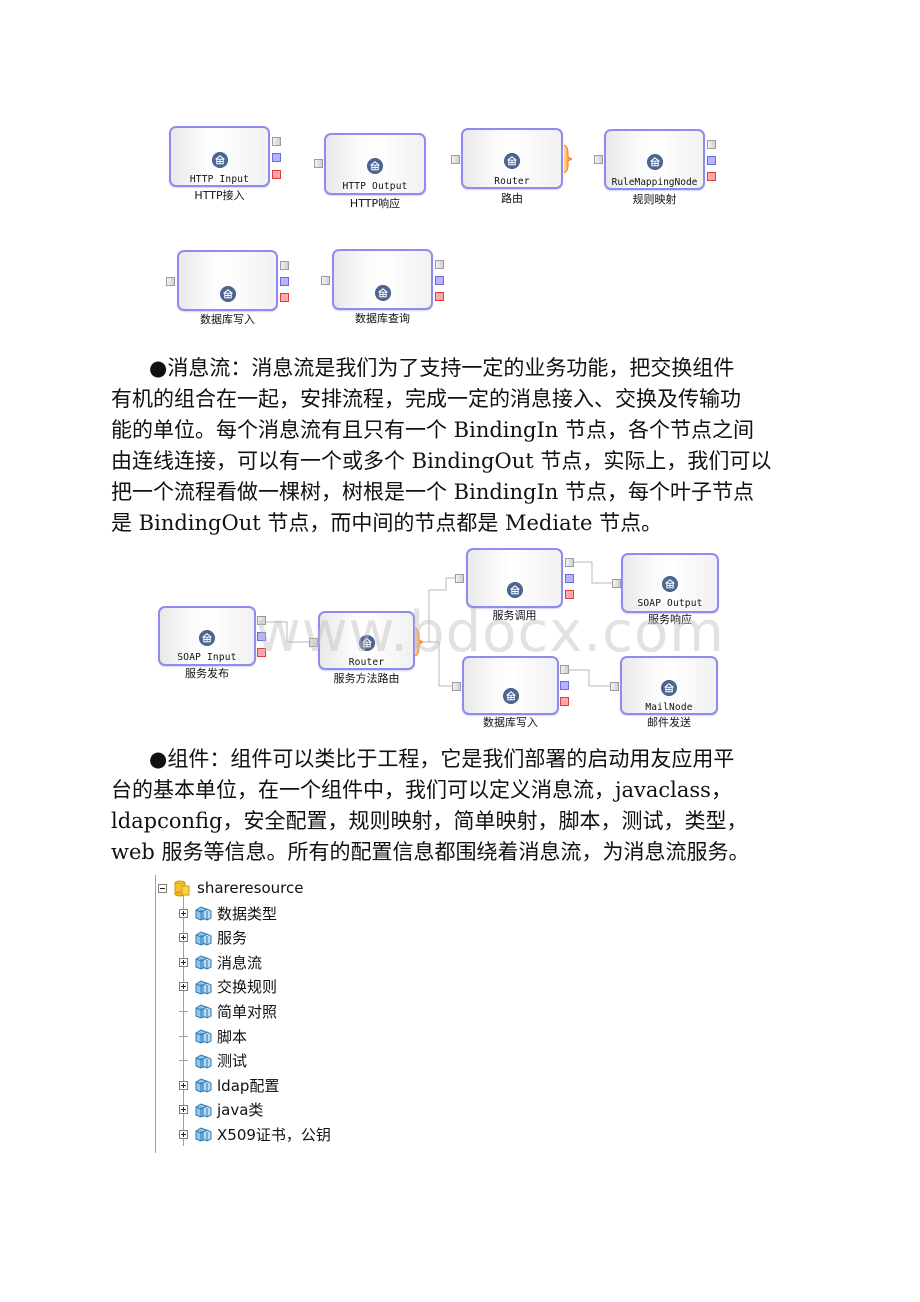 Image resolution: width=920 pixels, height=1302 pixels. I want to click on tree-item-label: 消息流, so click(240, 962).